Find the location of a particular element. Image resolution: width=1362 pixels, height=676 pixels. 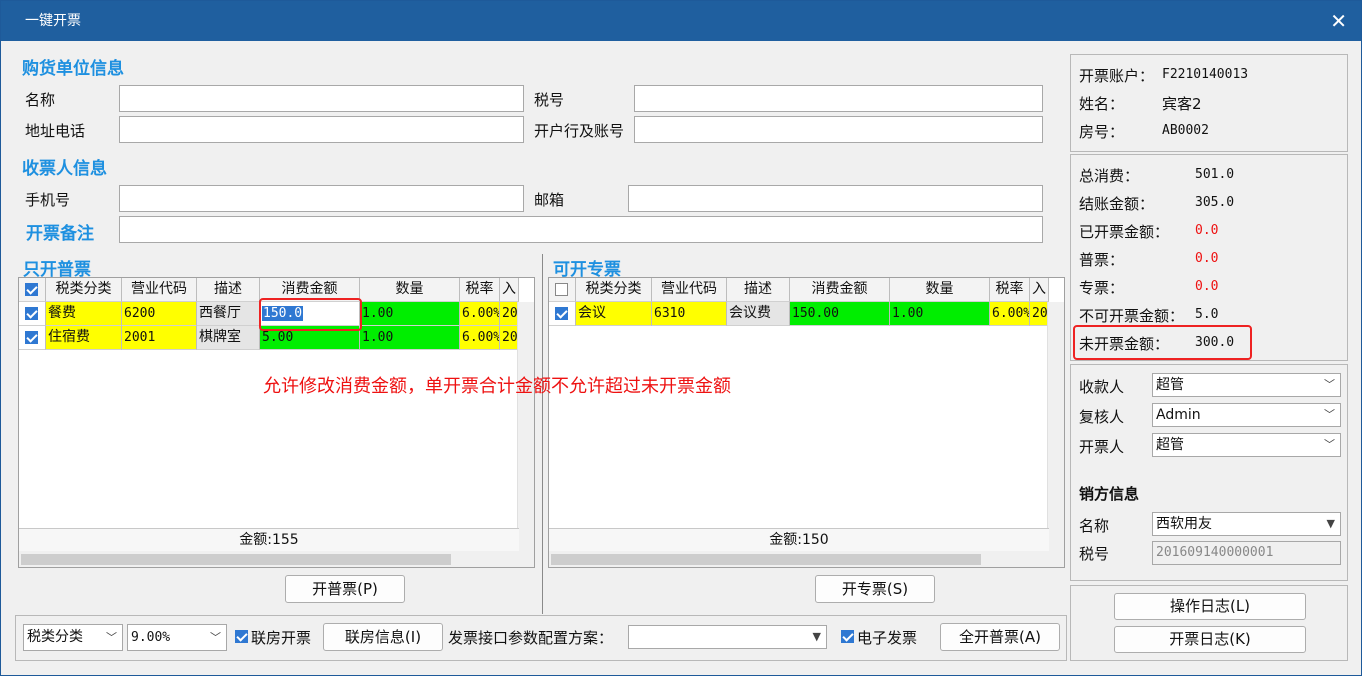

reviewer-select: Admin ﹀ is located at coordinates (1246, 415).